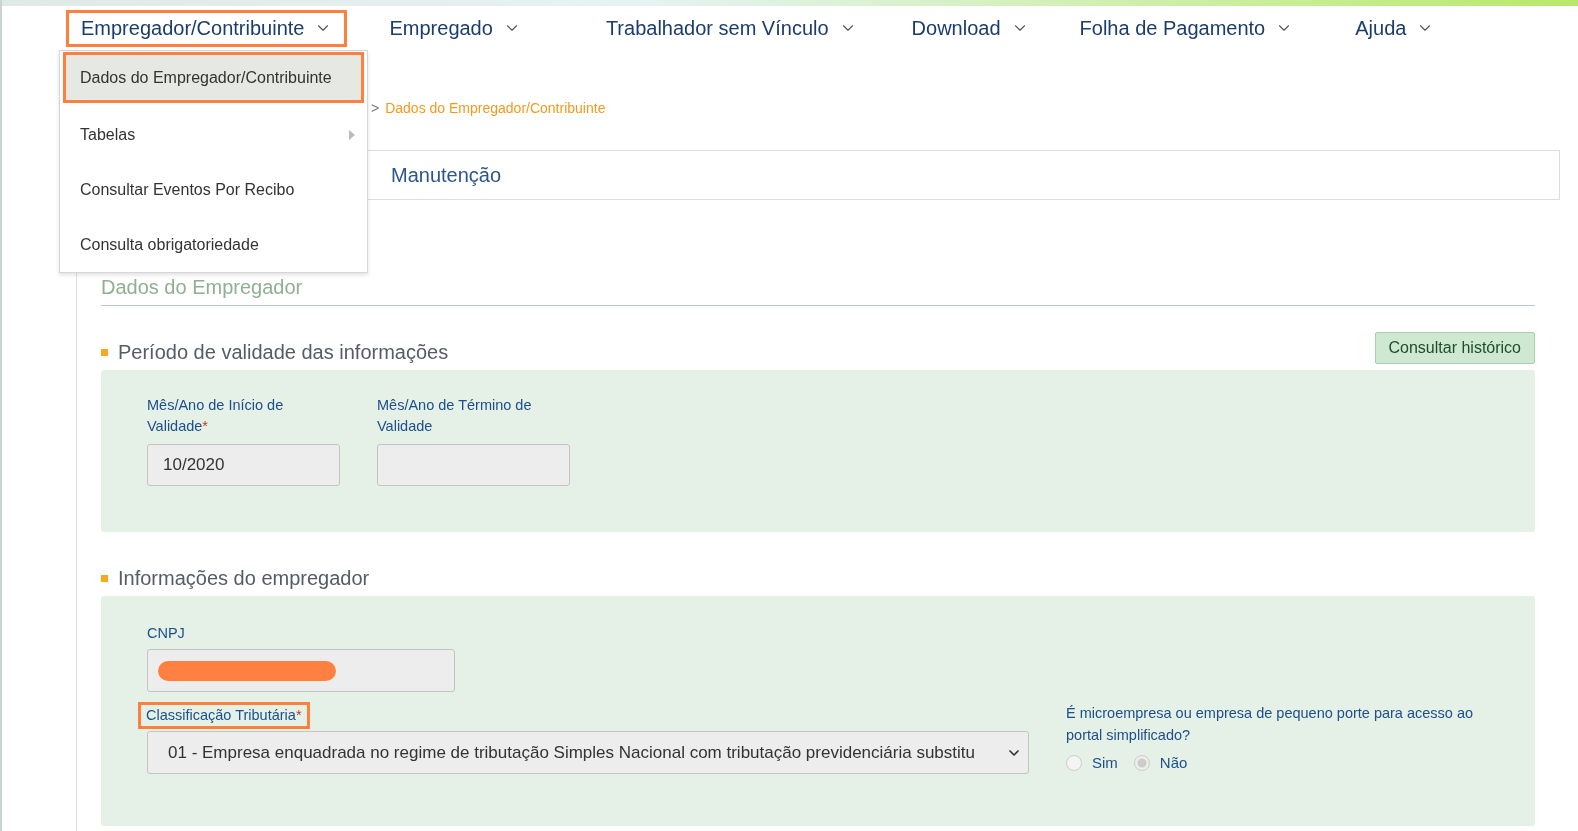 The width and height of the screenshot is (1578, 831). I want to click on date-field, so click(473, 465).